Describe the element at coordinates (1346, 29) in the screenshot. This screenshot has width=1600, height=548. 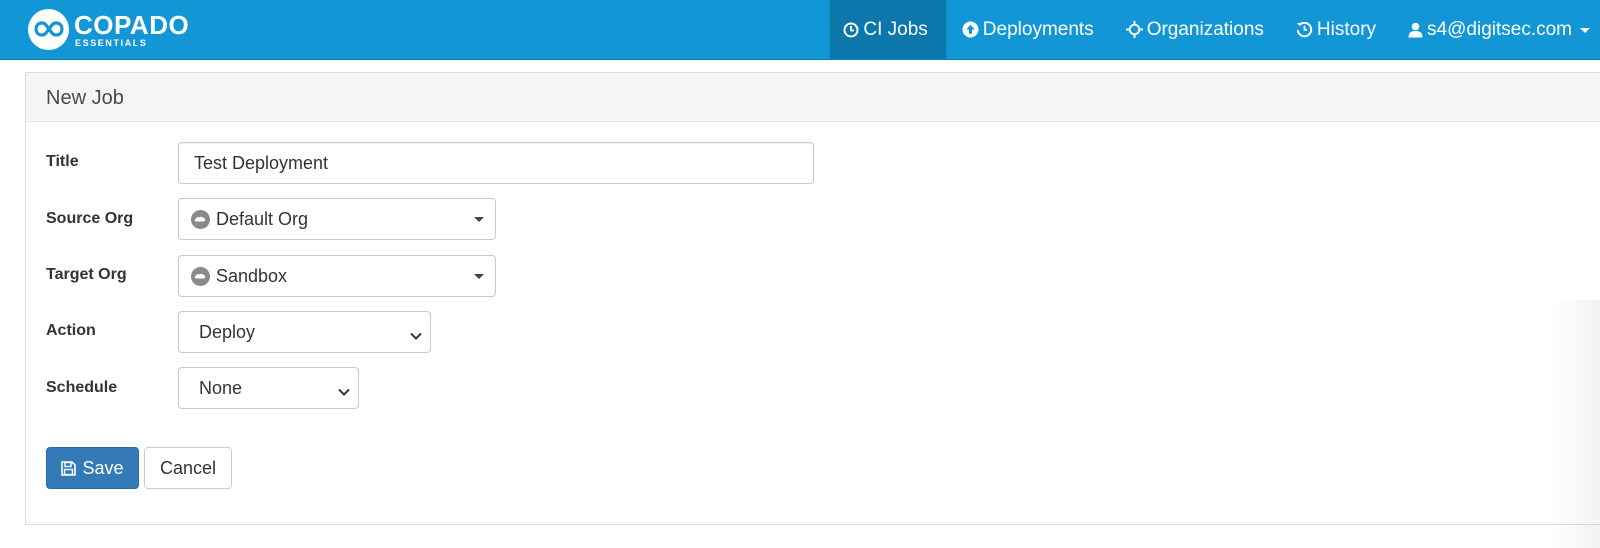
I see `nav-history-label: History` at that location.